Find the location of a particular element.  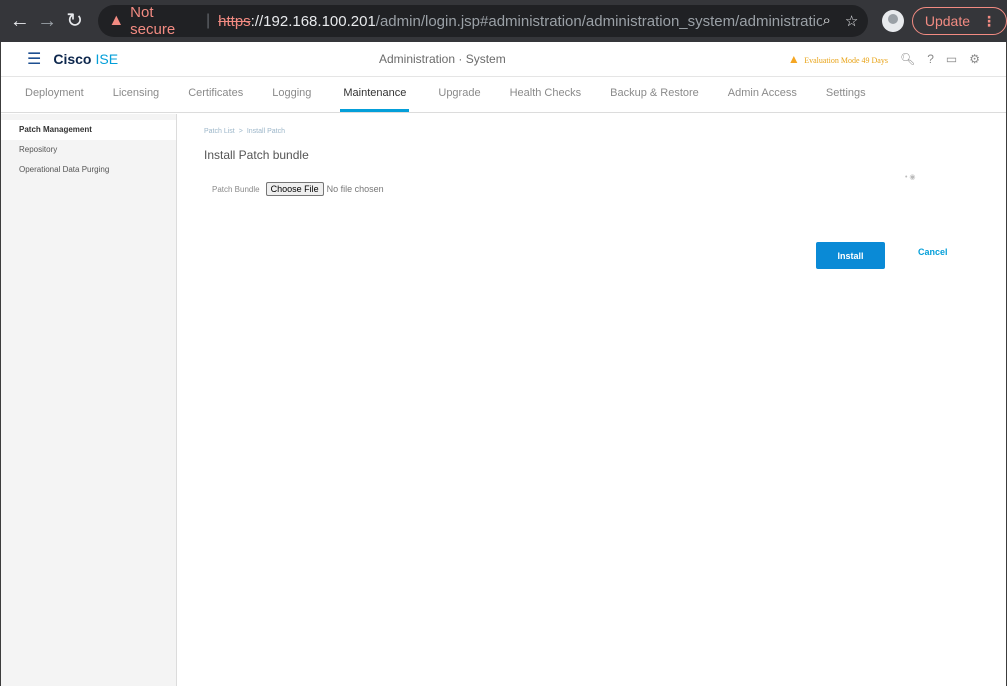

patch-bundle-field: Patch Bundle Choose File No file chosen is located at coordinates (294, 189).